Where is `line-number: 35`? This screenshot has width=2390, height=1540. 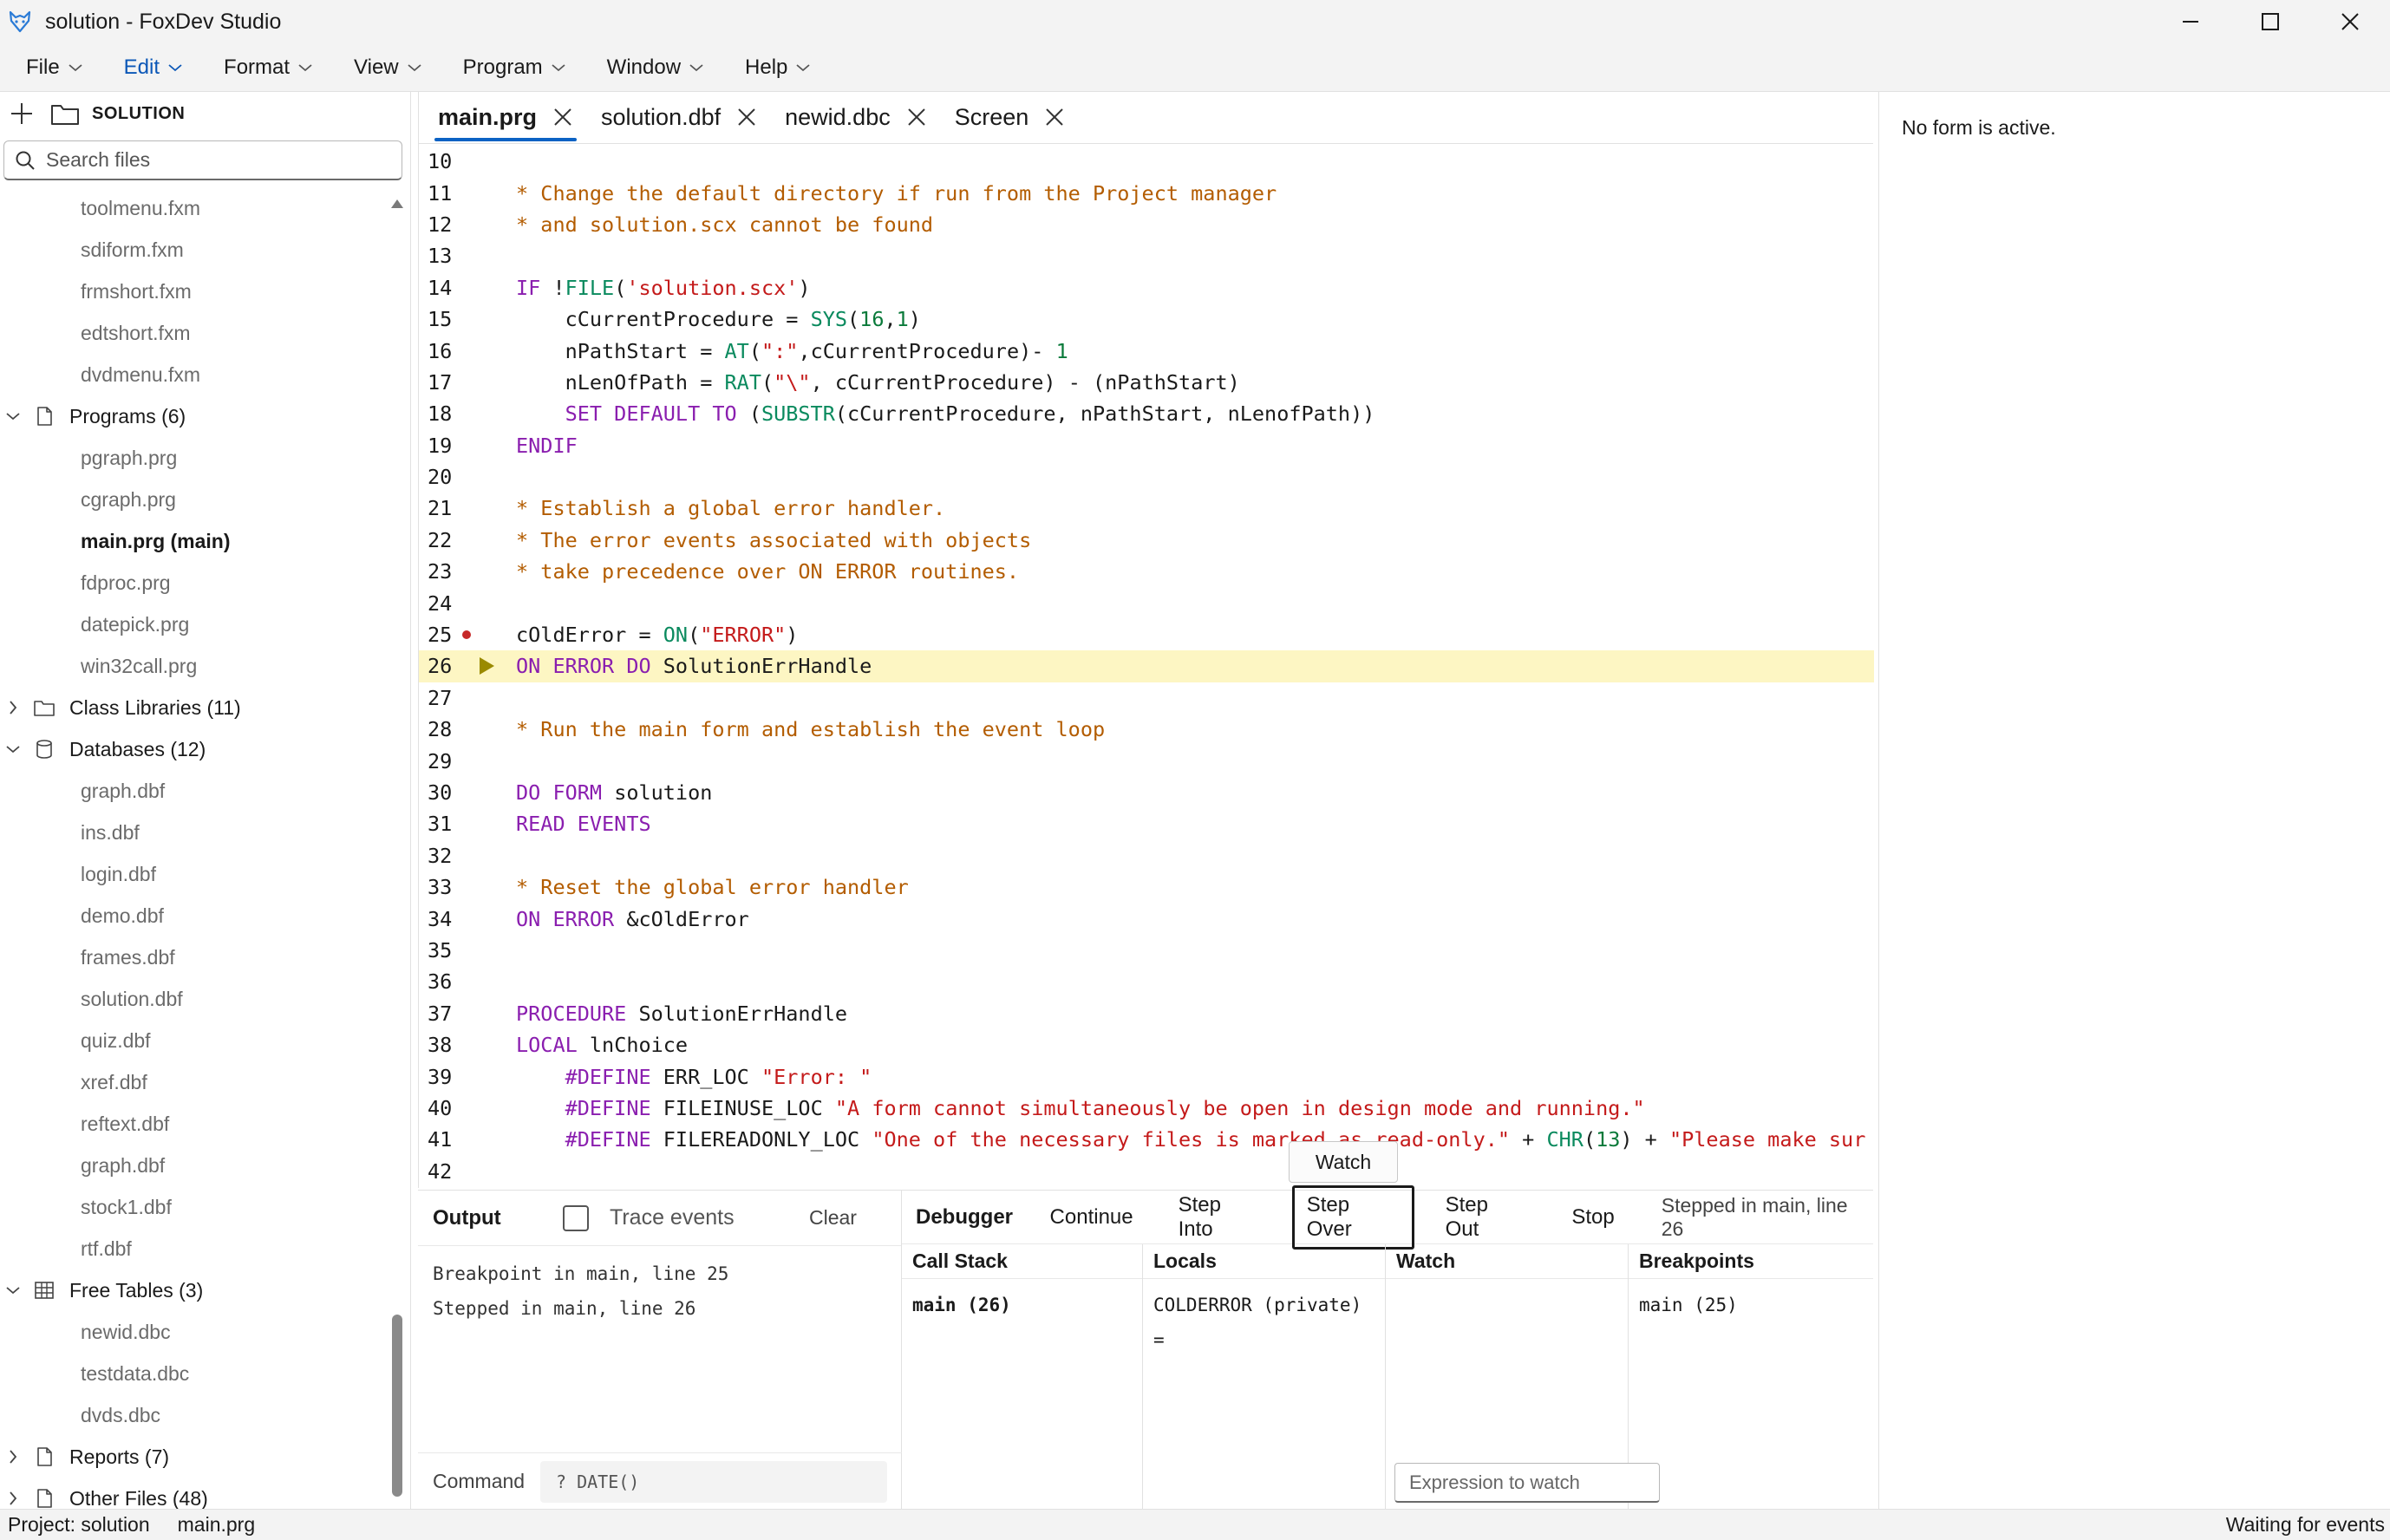
line-number: 35 is located at coordinates (444, 950).